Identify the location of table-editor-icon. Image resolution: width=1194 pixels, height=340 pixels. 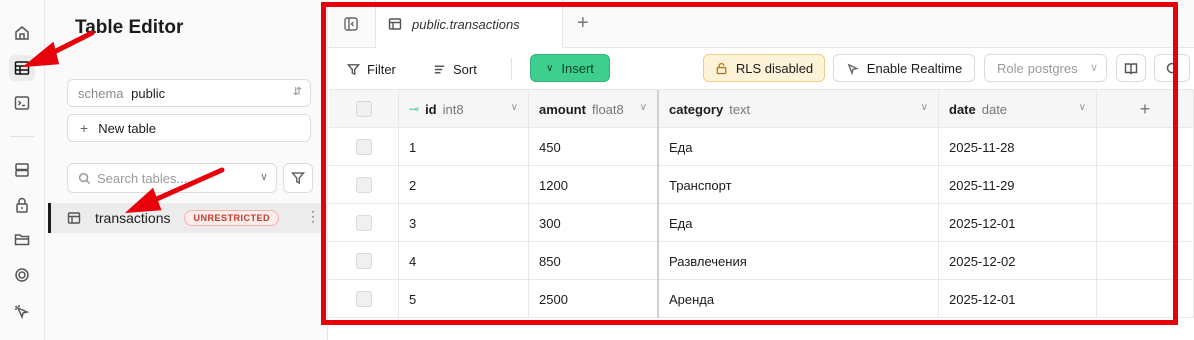
(22, 68).